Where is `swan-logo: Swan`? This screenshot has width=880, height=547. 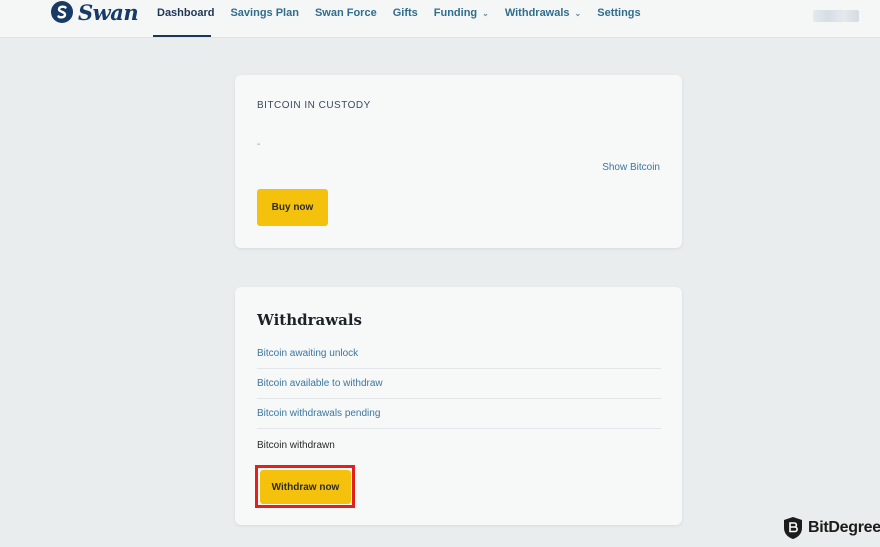 swan-logo: Swan is located at coordinates (95, 12).